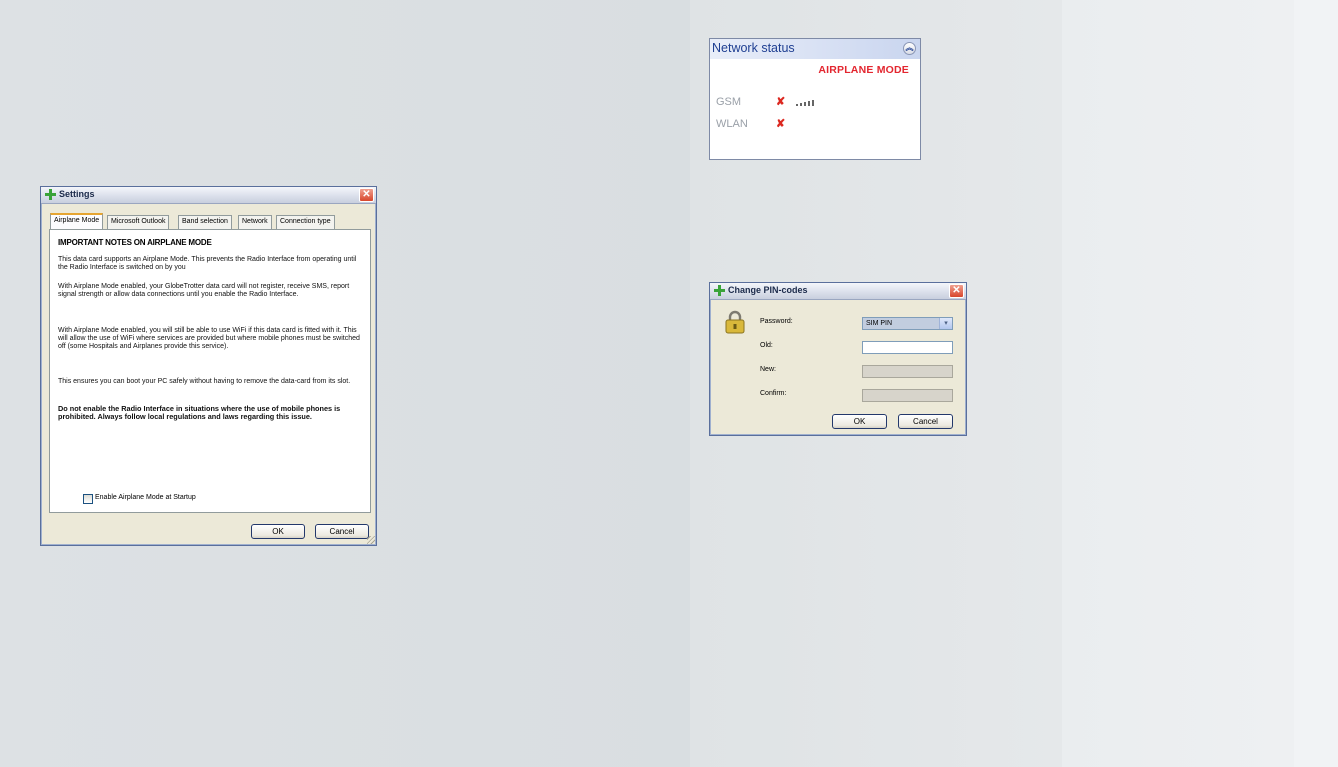 Image resolution: width=1338 pixels, height=767 pixels. What do you see at coordinates (342, 531) in the screenshot?
I see `settings-cancel-button: Cancel` at bounding box center [342, 531].